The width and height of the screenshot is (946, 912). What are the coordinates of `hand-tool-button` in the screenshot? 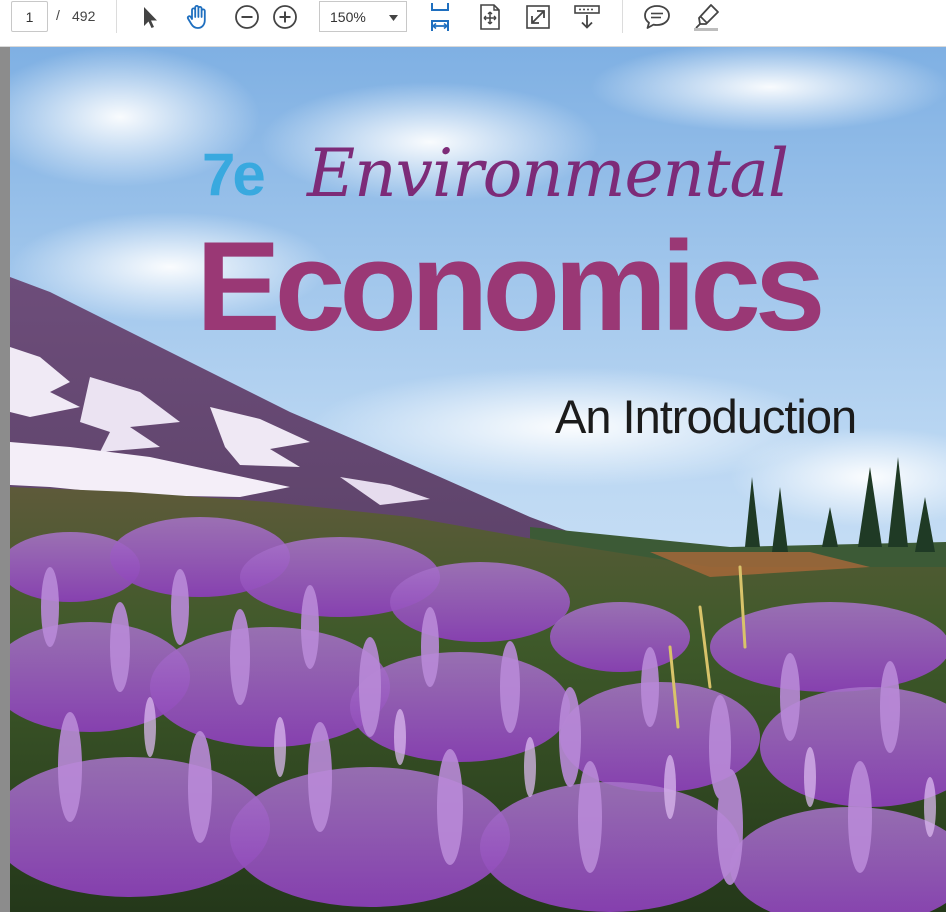 It's located at (198, 16).